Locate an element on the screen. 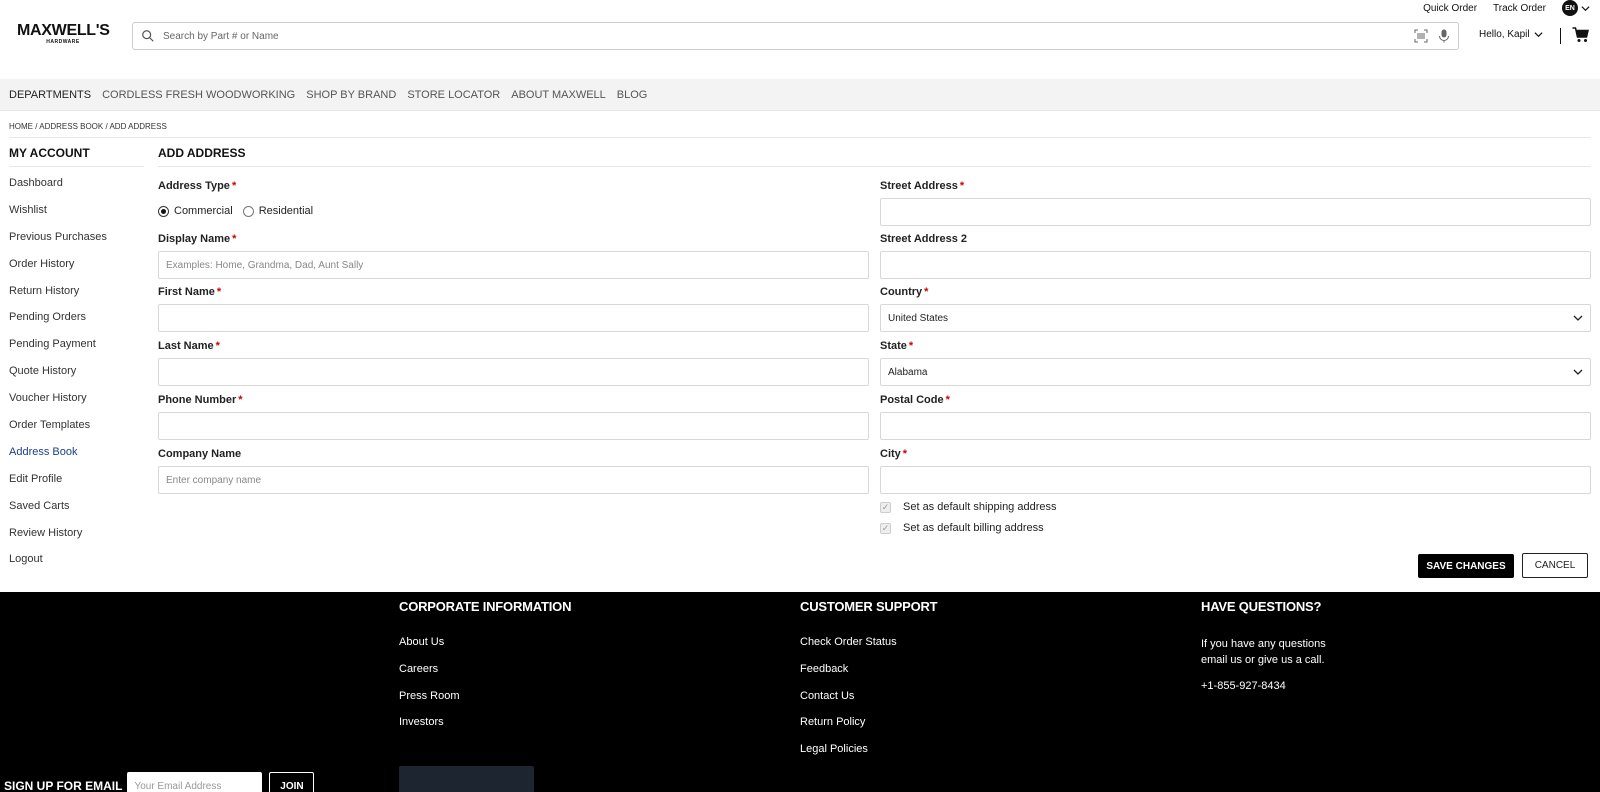  site-logo: MAXWELL'S HARDWARE is located at coordinates (63, 33).